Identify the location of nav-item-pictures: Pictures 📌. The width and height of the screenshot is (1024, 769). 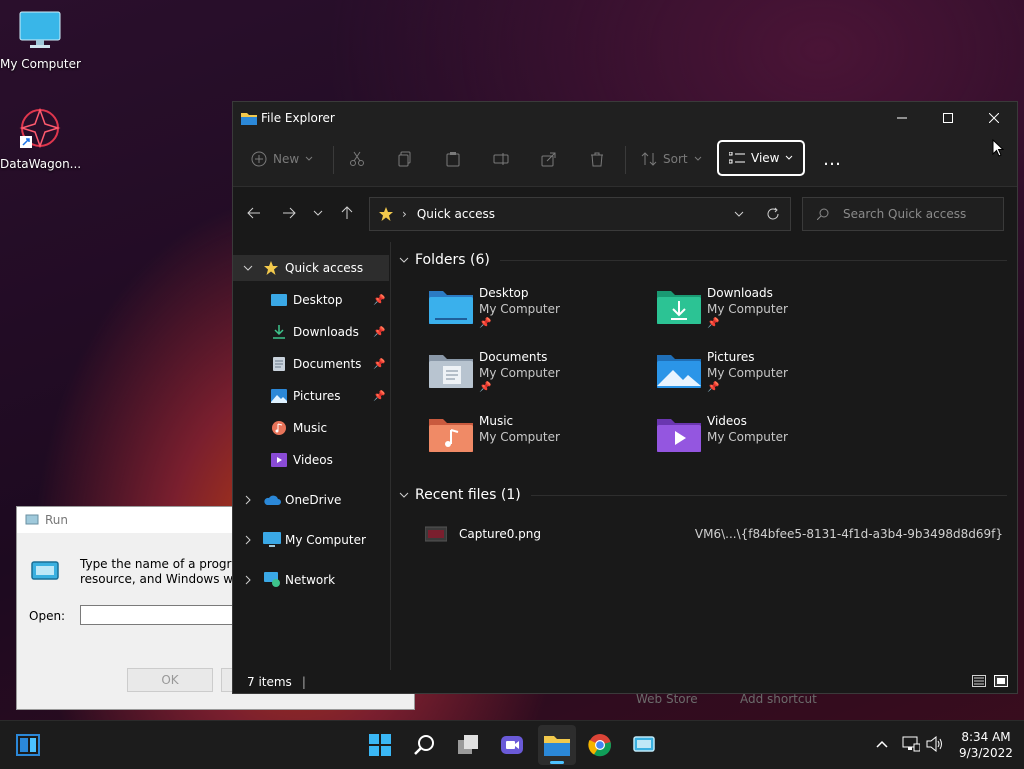
(311, 396).